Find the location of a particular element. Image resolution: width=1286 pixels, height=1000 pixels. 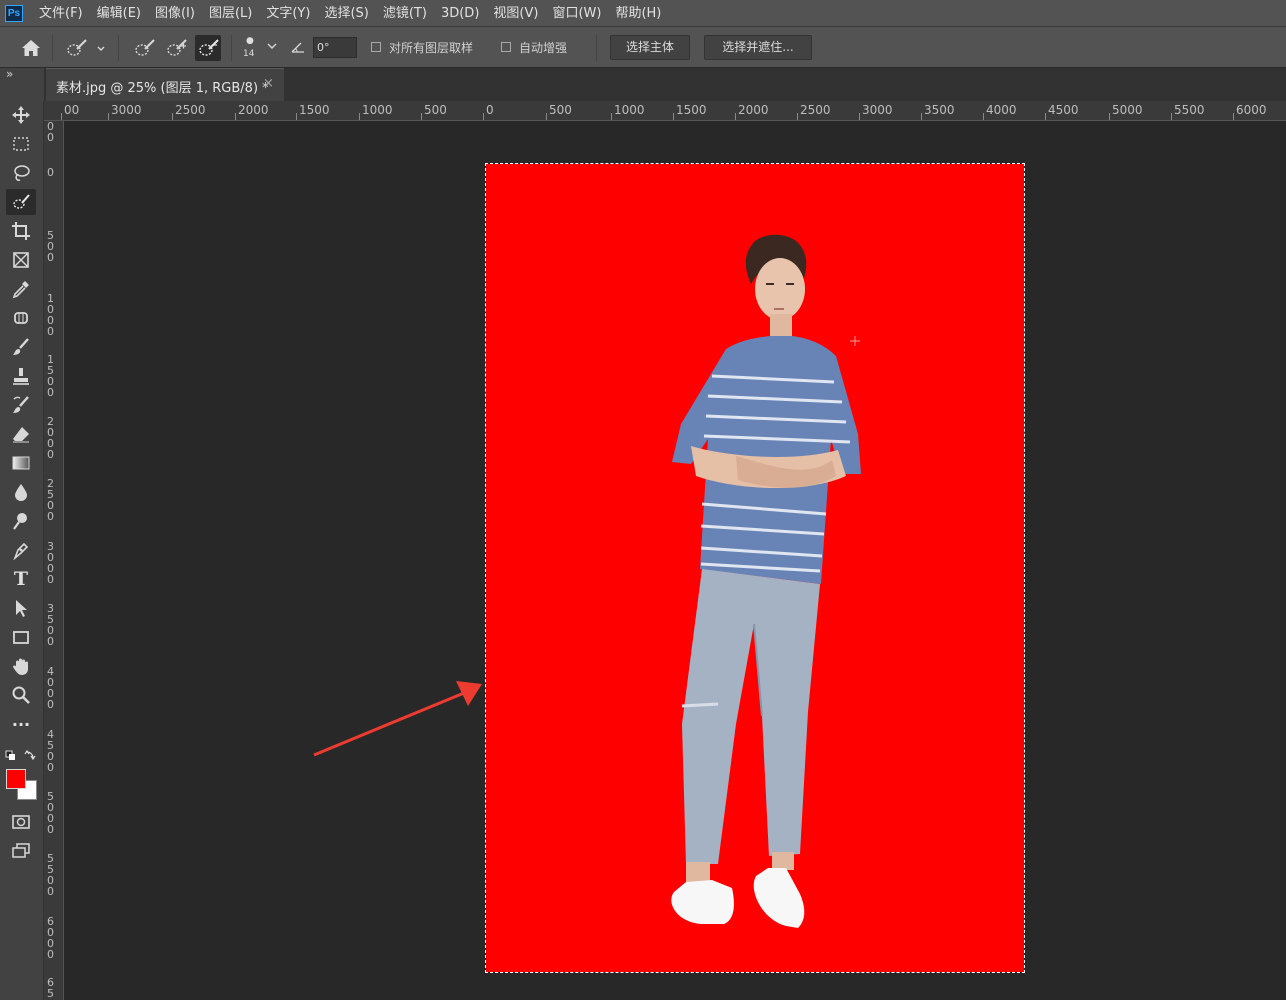

ruler-tick-label: 5500 is located at coordinates (1189, 110).